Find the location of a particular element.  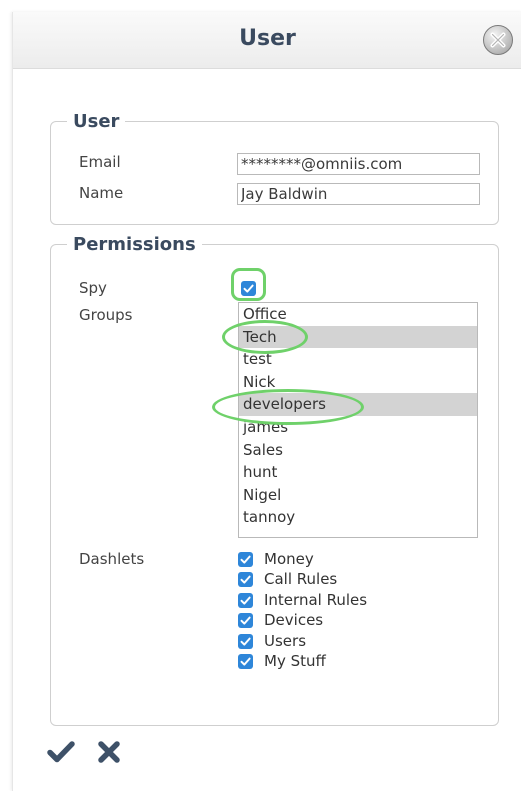

group-option: james is located at coordinates (358, 427).